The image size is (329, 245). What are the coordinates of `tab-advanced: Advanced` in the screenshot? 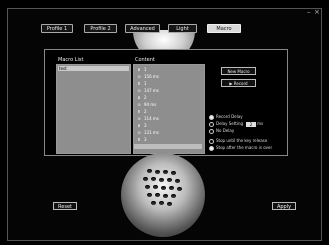 It's located at (142, 28).